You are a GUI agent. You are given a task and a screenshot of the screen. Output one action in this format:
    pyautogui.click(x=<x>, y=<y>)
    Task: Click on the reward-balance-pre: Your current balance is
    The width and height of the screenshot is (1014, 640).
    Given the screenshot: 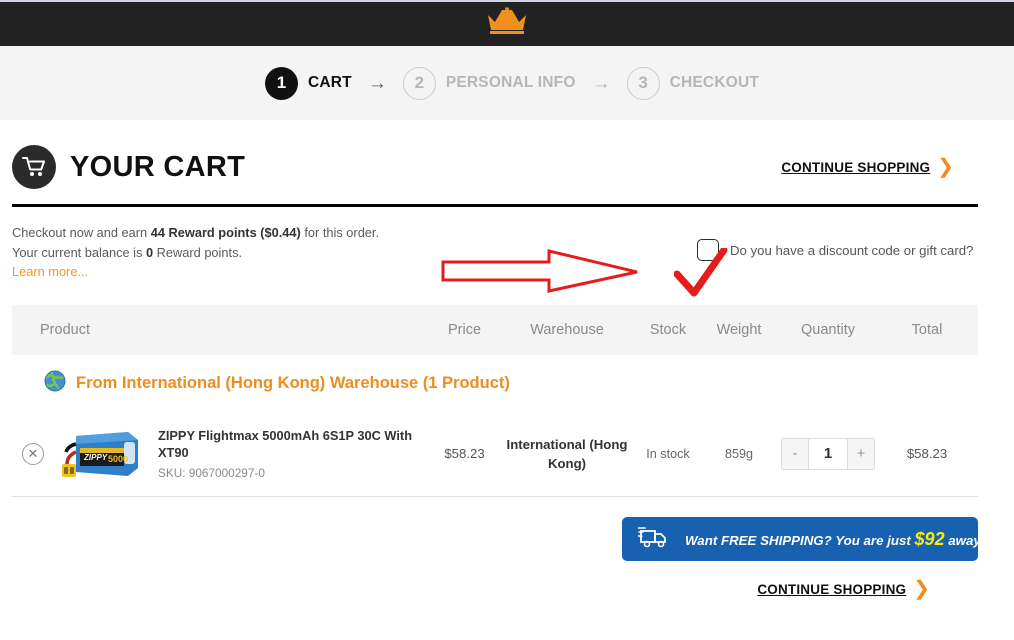 What is the action you would take?
    pyautogui.click(x=79, y=252)
    